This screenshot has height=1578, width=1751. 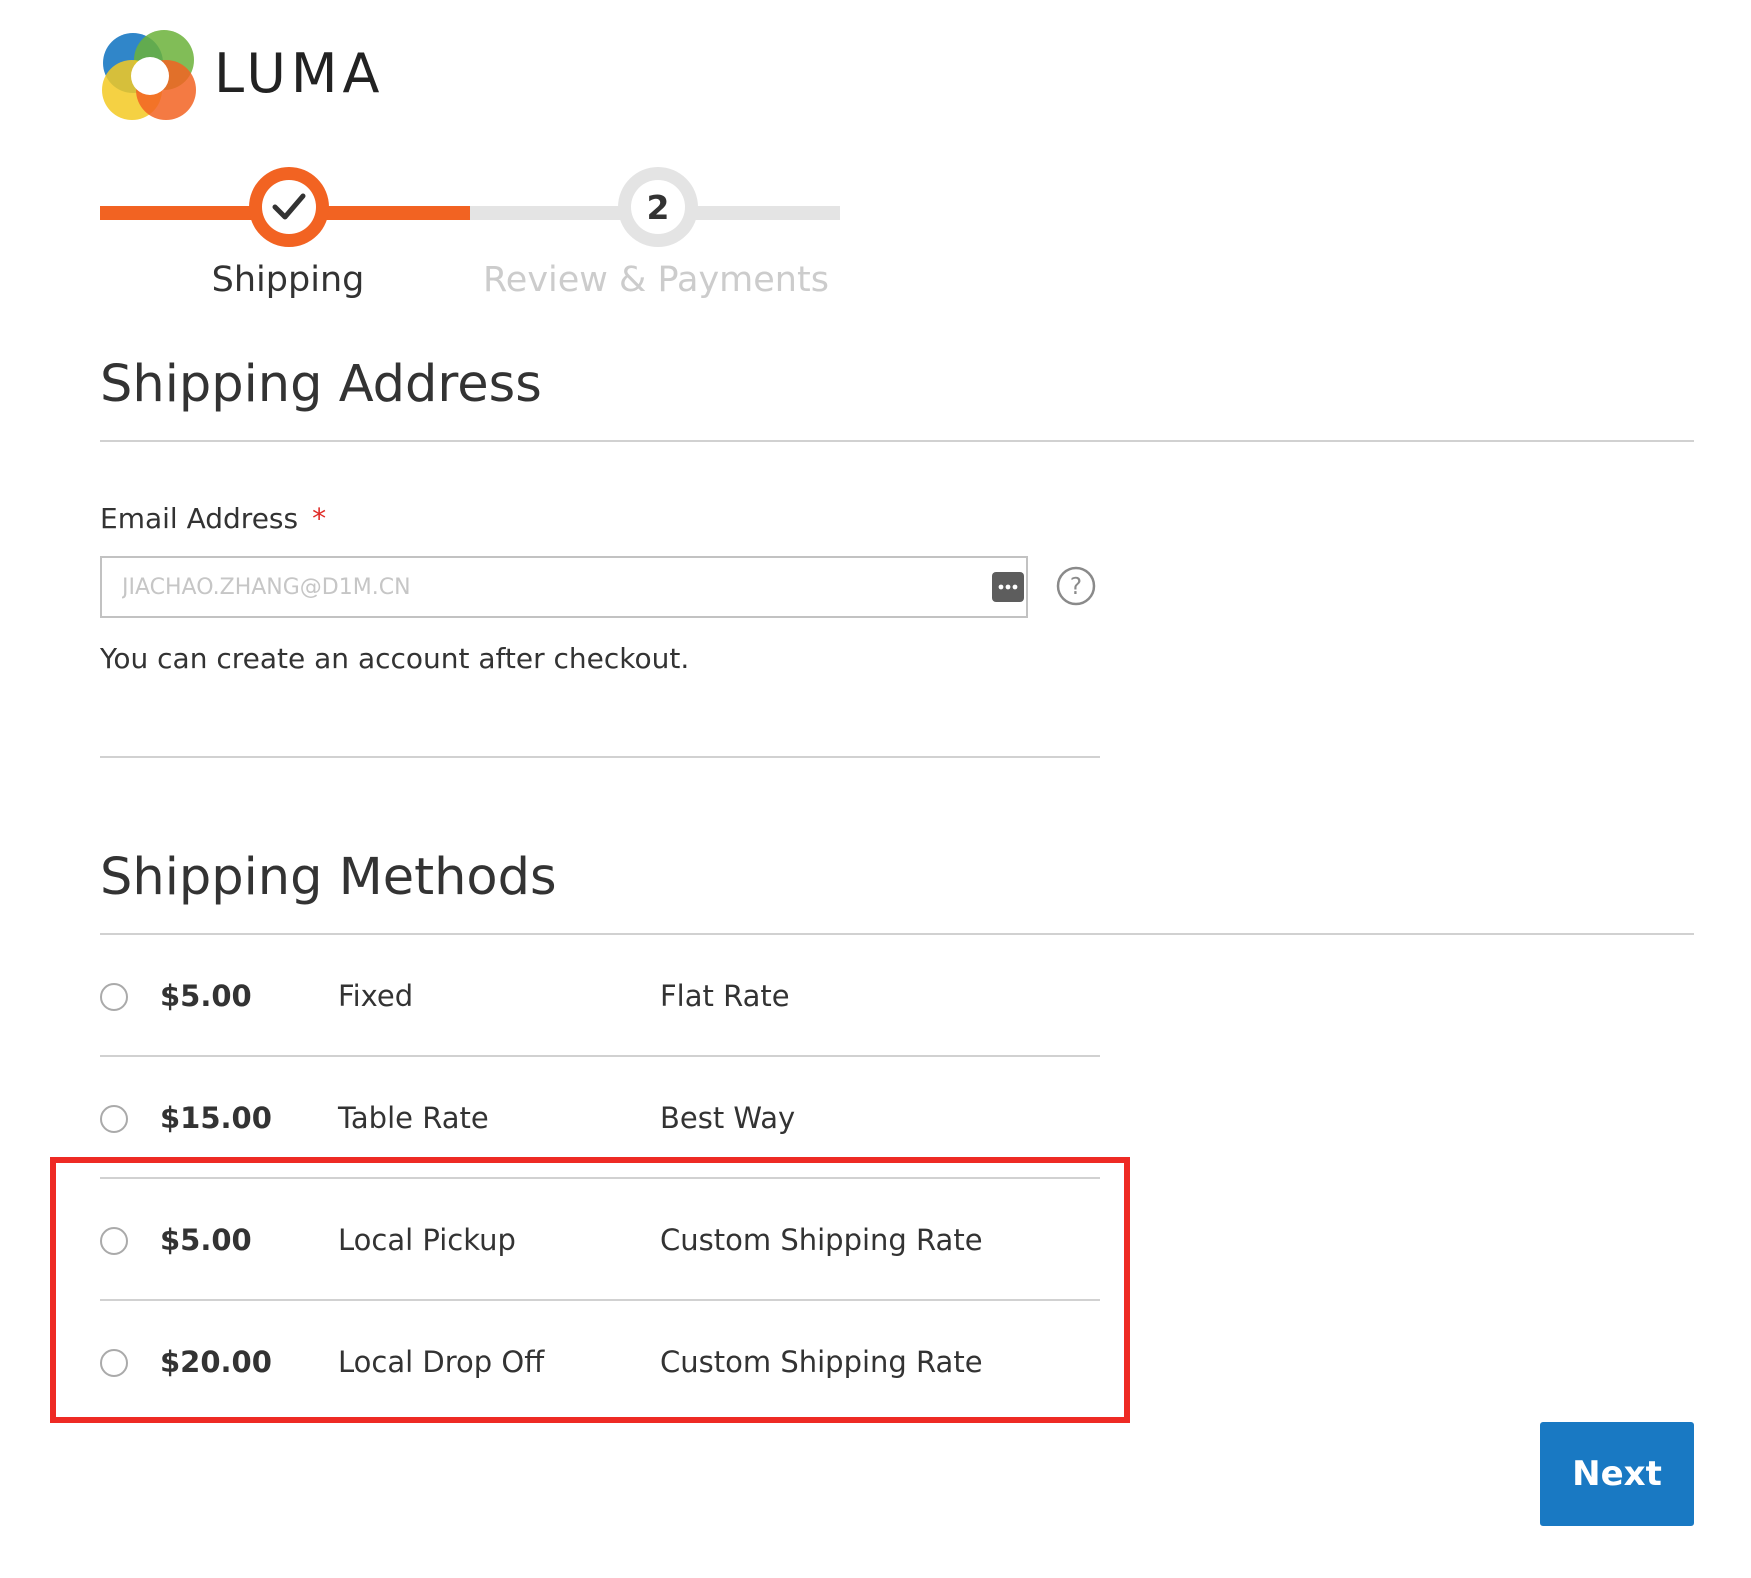 I want to click on method-title: Fixed, so click(x=376, y=996).